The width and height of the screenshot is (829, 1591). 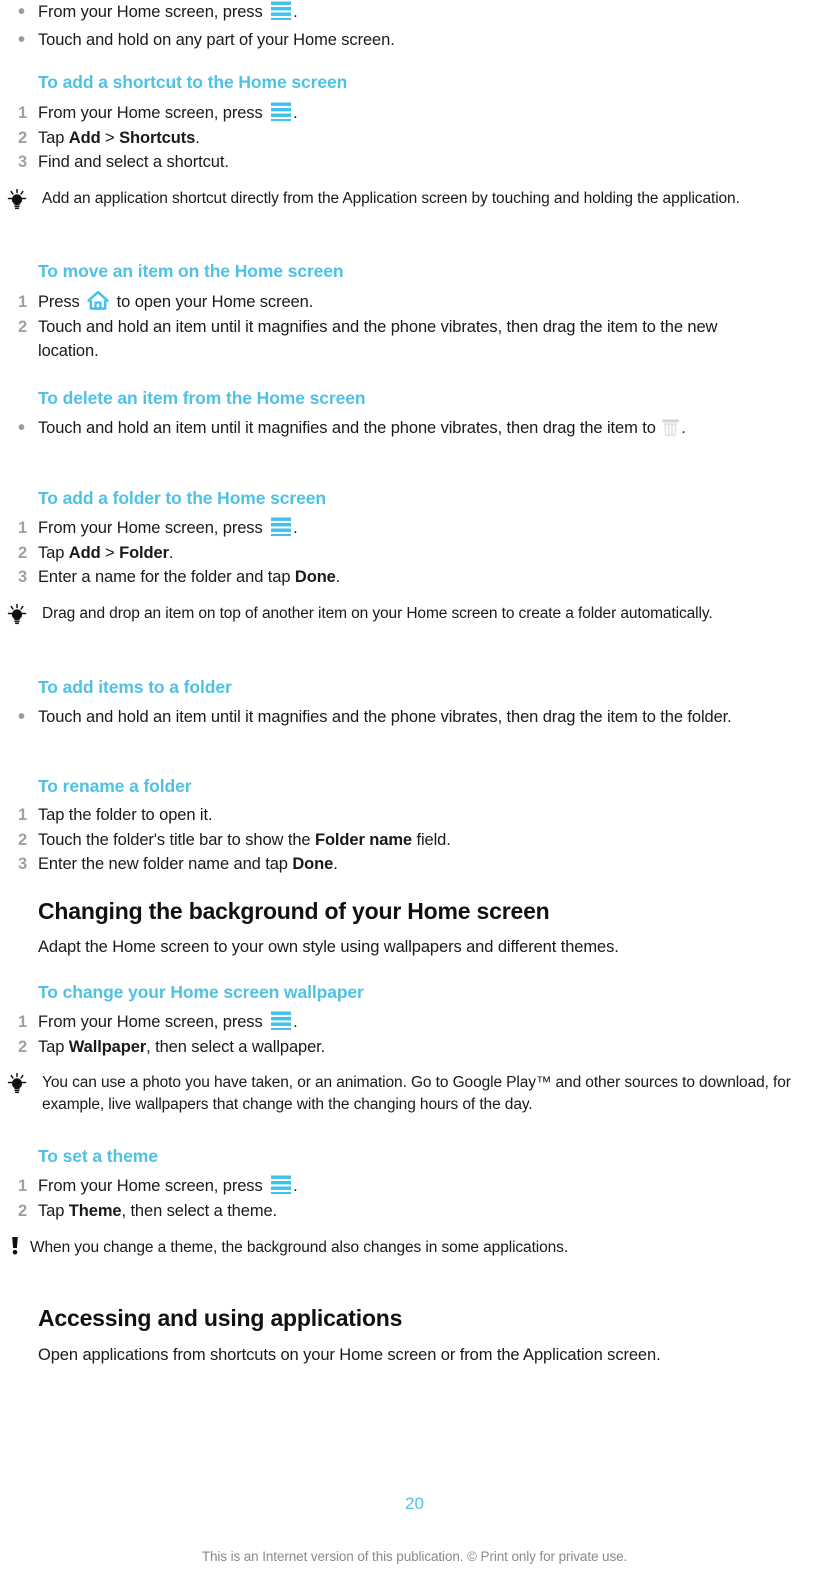 What do you see at coordinates (414, 302) in the screenshot?
I see `list-item: 1 Press to open your Home screen.` at bounding box center [414, 302].